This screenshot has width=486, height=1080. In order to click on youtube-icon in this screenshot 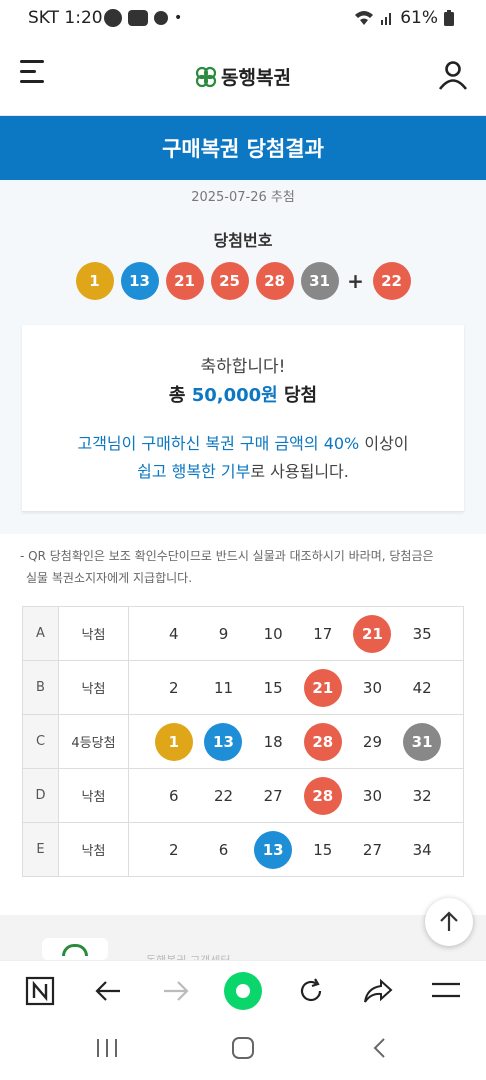, I will do `click(138, 18)`.